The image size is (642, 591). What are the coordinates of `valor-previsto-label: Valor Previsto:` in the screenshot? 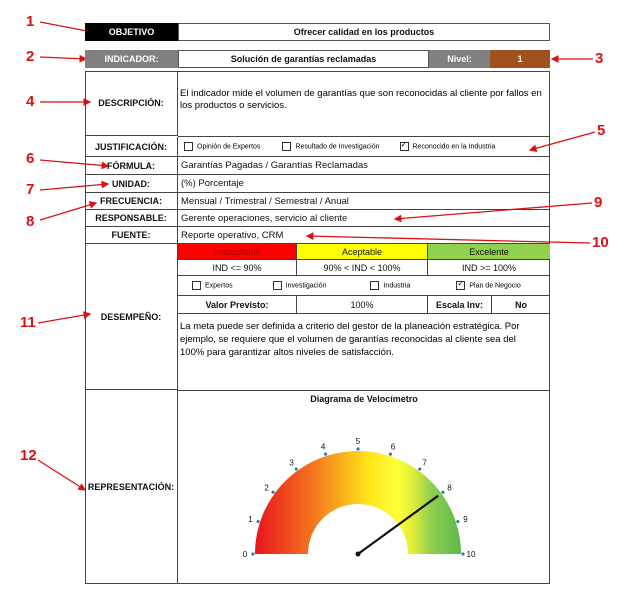 It's located at (237, 305).